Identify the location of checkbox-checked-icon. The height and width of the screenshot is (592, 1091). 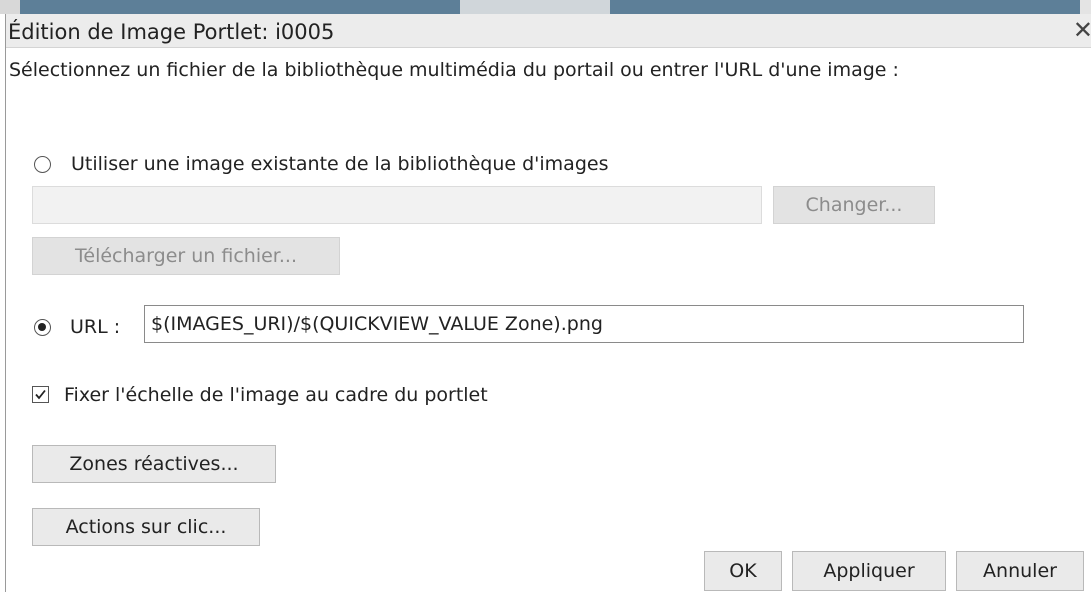
(40, 394).